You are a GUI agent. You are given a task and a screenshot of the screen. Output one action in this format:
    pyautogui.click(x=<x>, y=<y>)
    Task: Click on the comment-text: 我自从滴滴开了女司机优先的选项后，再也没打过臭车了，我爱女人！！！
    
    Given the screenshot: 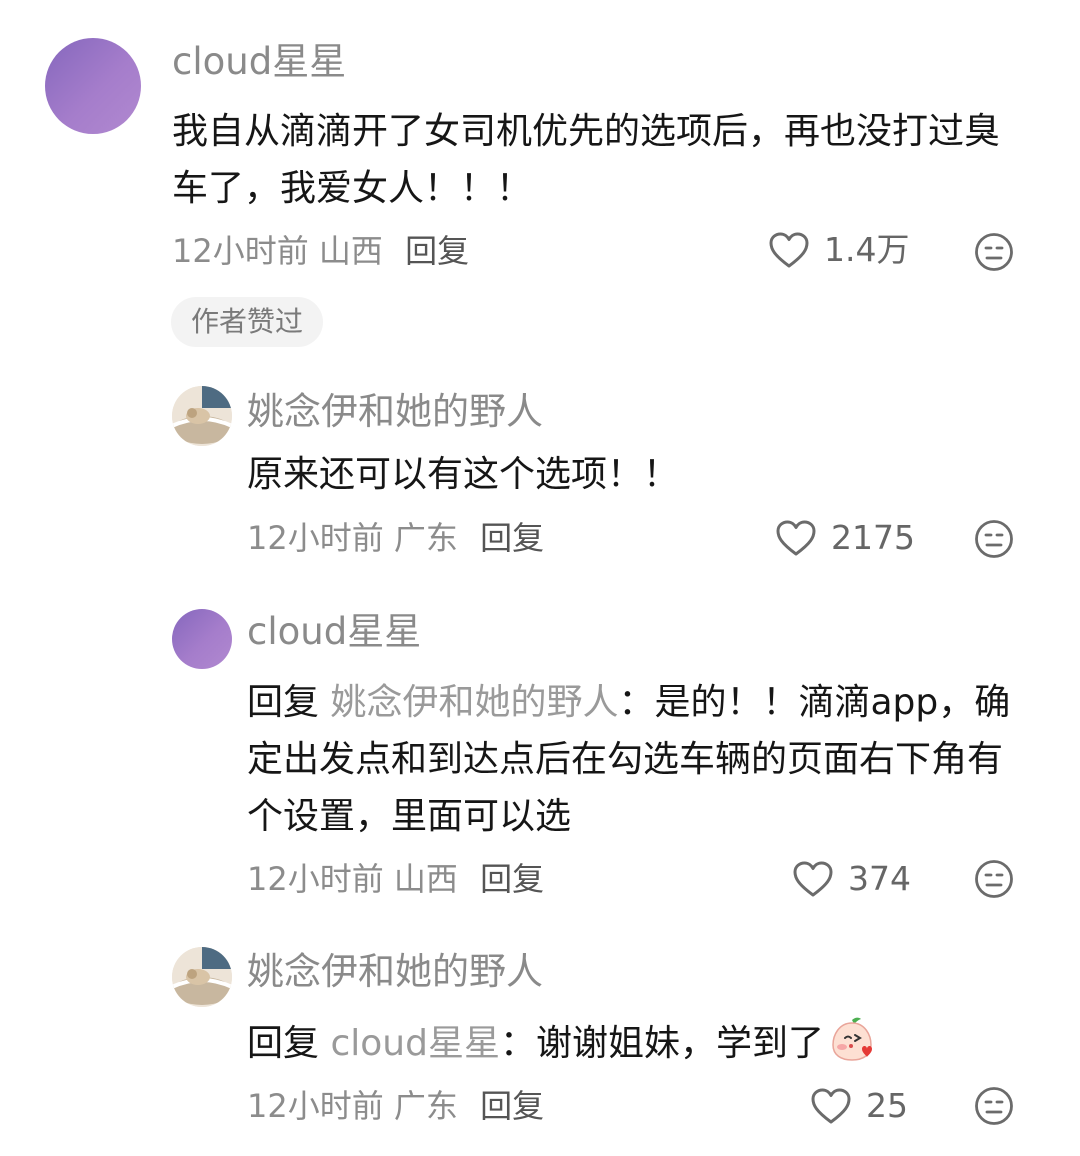 What is the action you would take?
    pyautogui.click(x=586, y=160)
    